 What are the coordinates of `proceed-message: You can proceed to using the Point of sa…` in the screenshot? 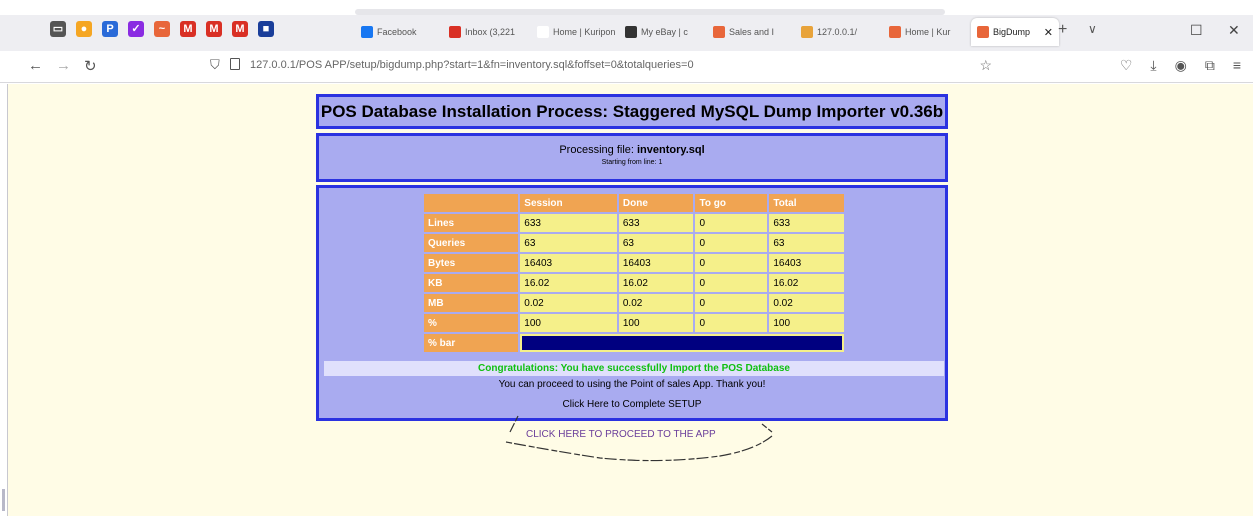 It's located at (632, 384).